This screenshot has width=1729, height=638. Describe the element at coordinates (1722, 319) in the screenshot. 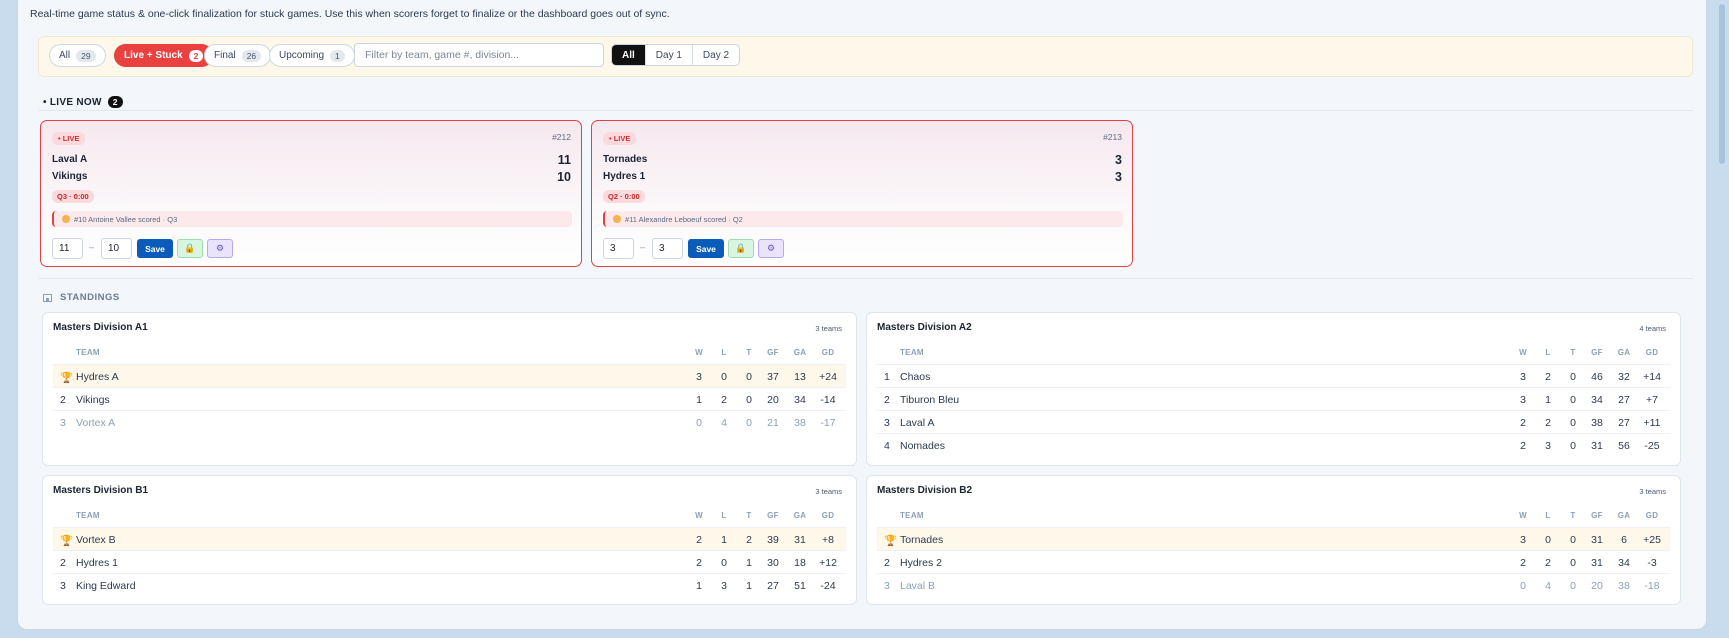

I see `scrollbar` at that location.